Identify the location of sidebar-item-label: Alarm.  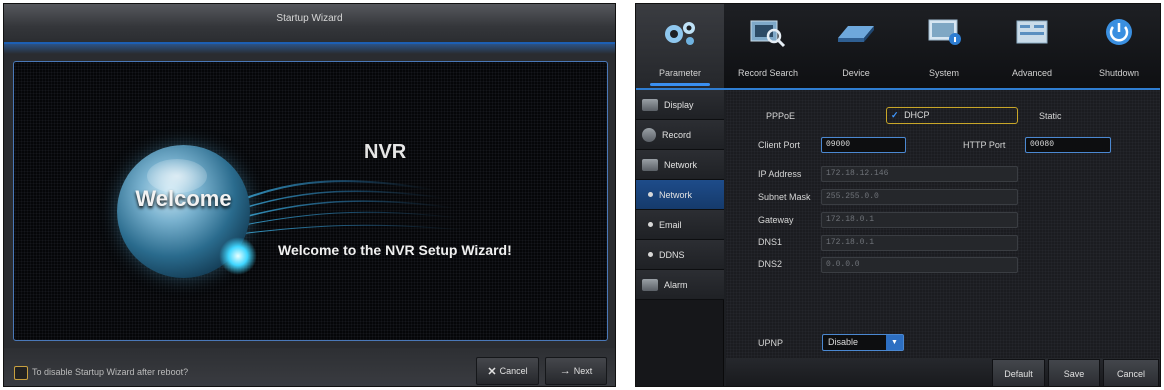
(676, 284).